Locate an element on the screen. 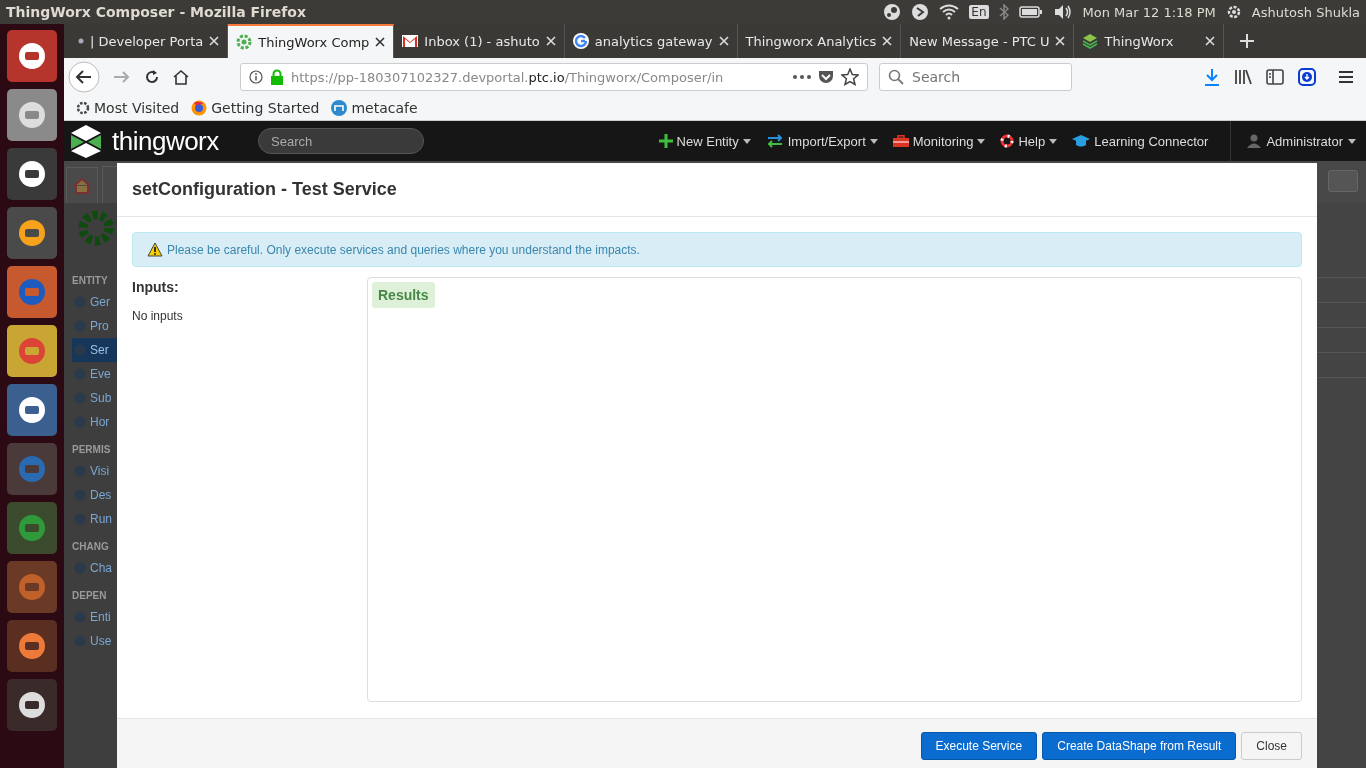  user-icon is located at coordinates (1254, 141).